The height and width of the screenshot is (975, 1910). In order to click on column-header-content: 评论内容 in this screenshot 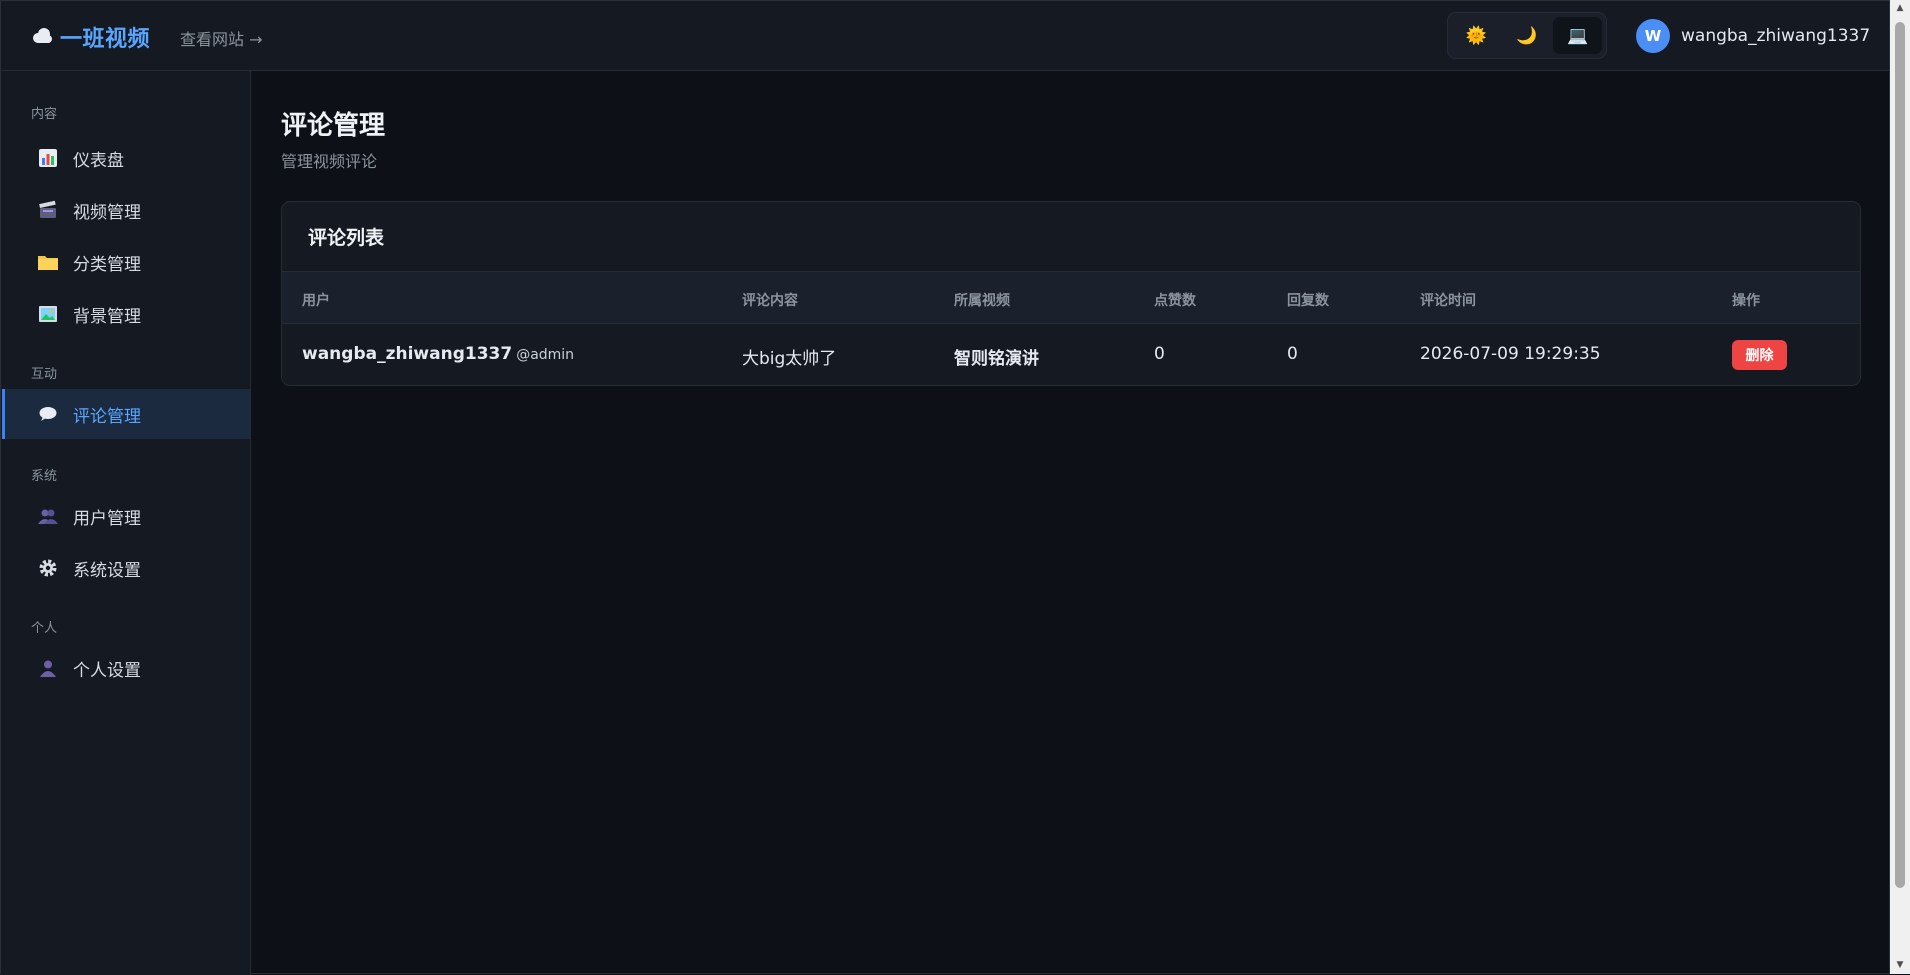, I will do `click(770, 301)`.